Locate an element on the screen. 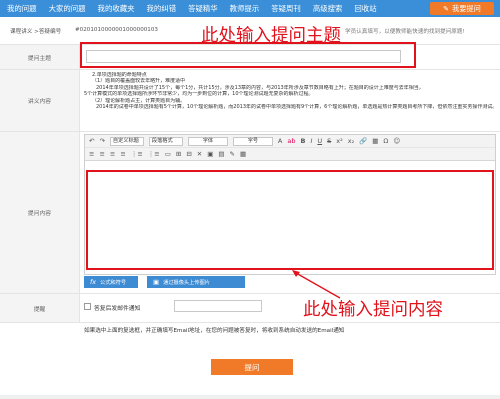 The width and height of the screenshot is (500, 399). delete-table-icon: ✕ is located at coordinates (199, 154).